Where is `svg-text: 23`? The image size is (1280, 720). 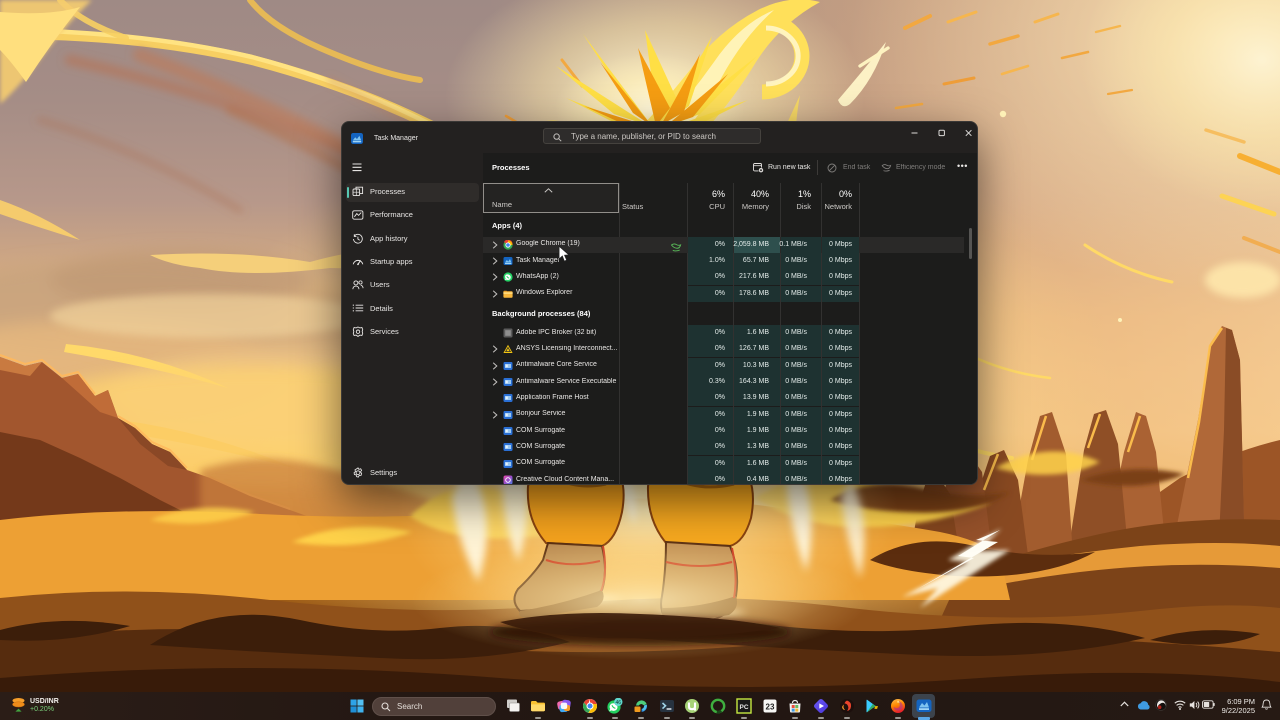 svg-text: 23 is located at coordinates (769, 707).